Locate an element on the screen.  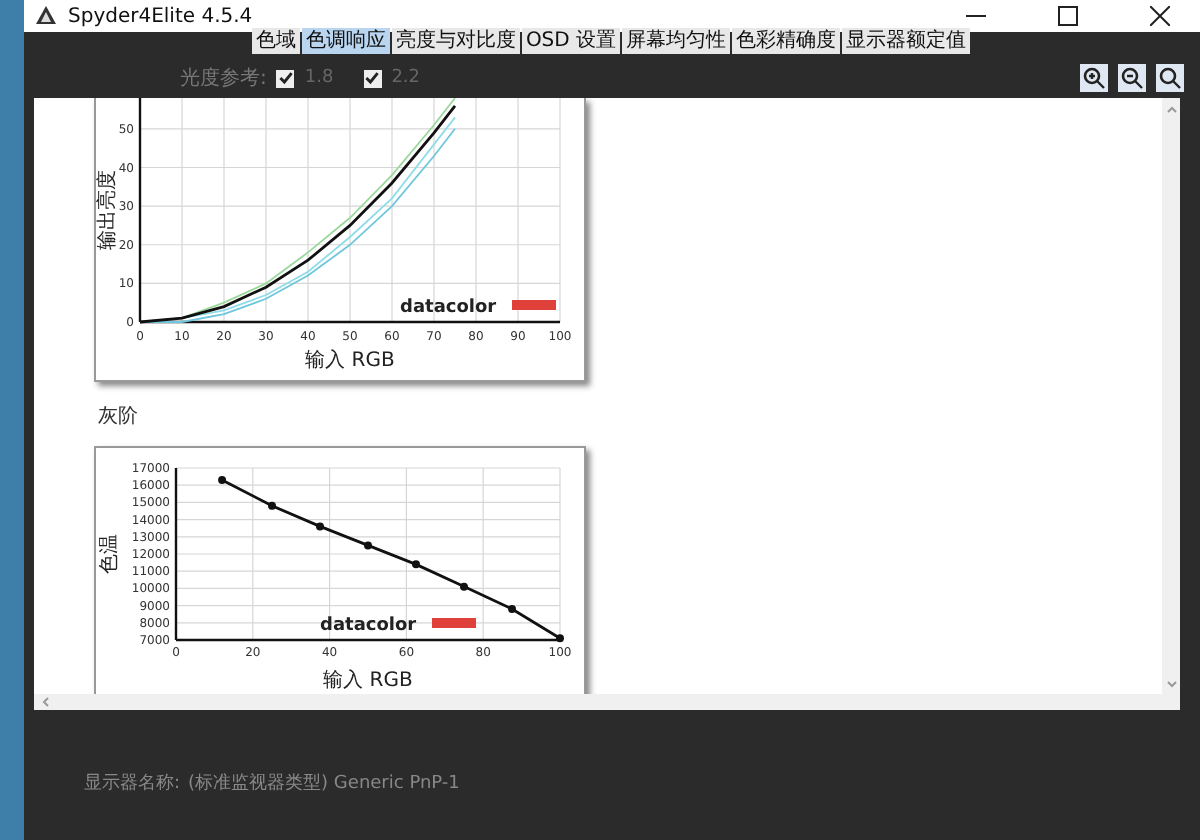
window-title: Spyder4Elite 4.5.4 is located at coordinates (161, 16).